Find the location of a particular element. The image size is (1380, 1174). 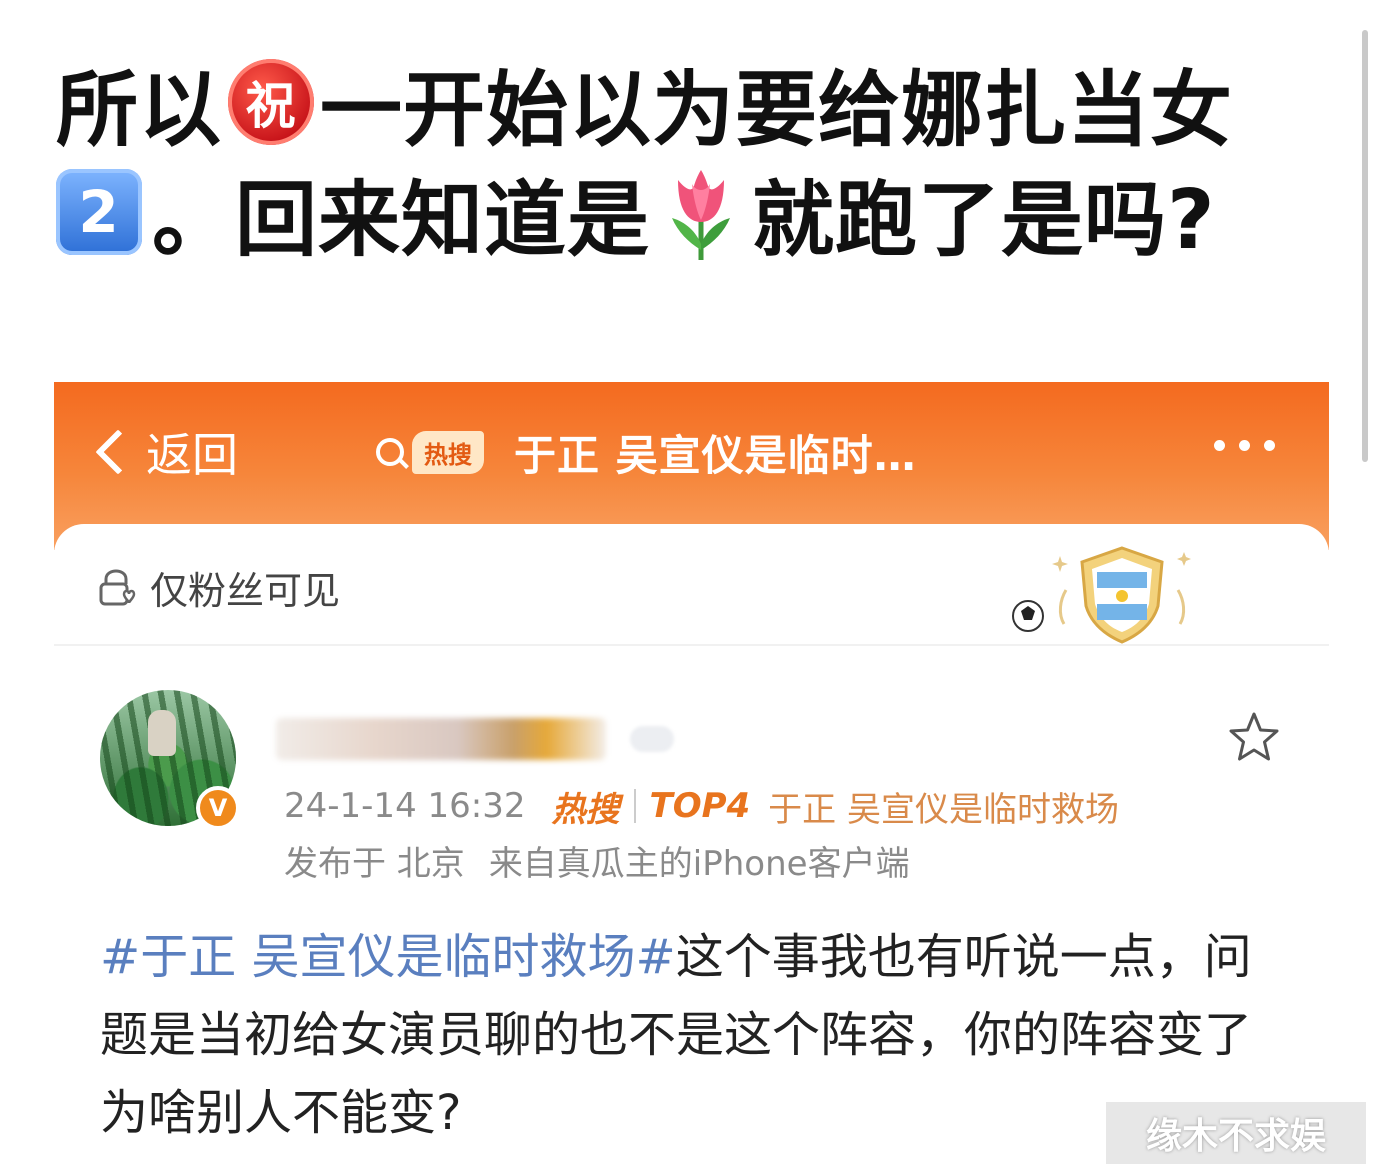

caption-line1-rest: 一开始以为要给娜扎当女 is located at coordinates (777, 110).